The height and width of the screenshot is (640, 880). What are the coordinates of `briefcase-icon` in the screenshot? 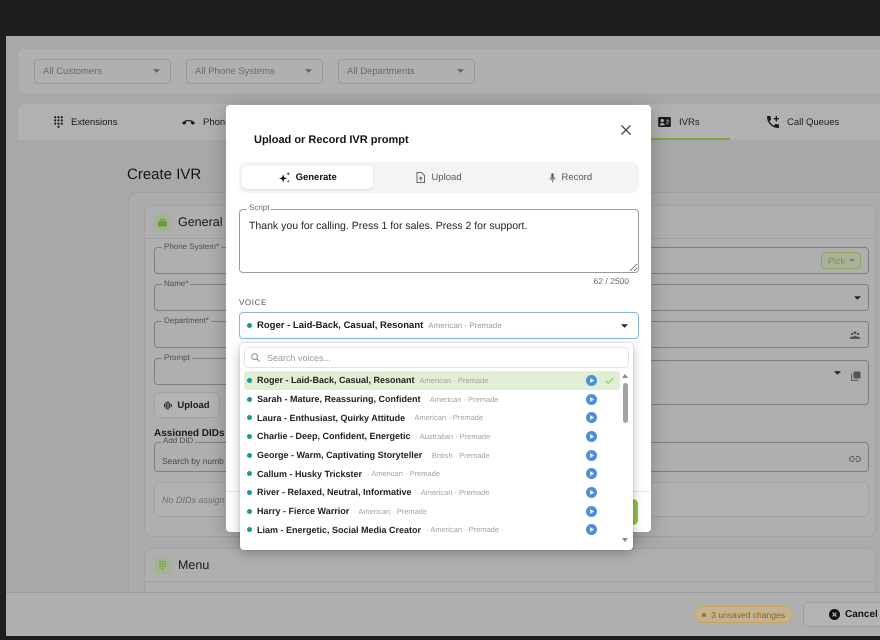 It's located at (162, 222).